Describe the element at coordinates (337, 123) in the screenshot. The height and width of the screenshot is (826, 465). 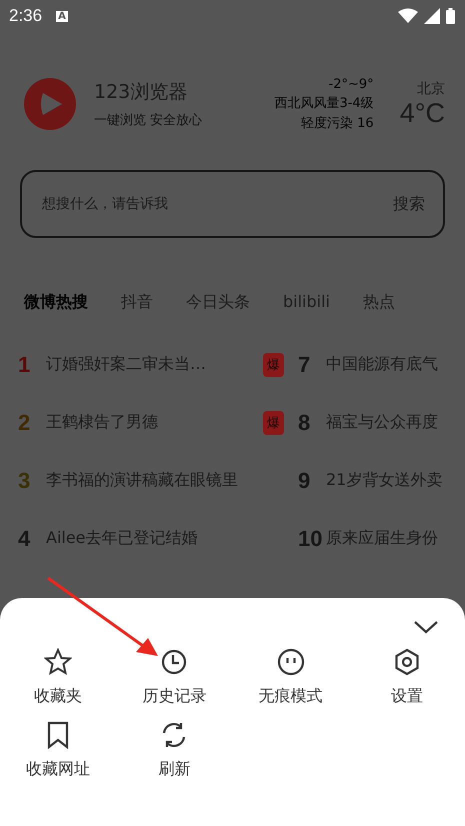
I see `air-quality-text: 轻度污染 16` at that location.